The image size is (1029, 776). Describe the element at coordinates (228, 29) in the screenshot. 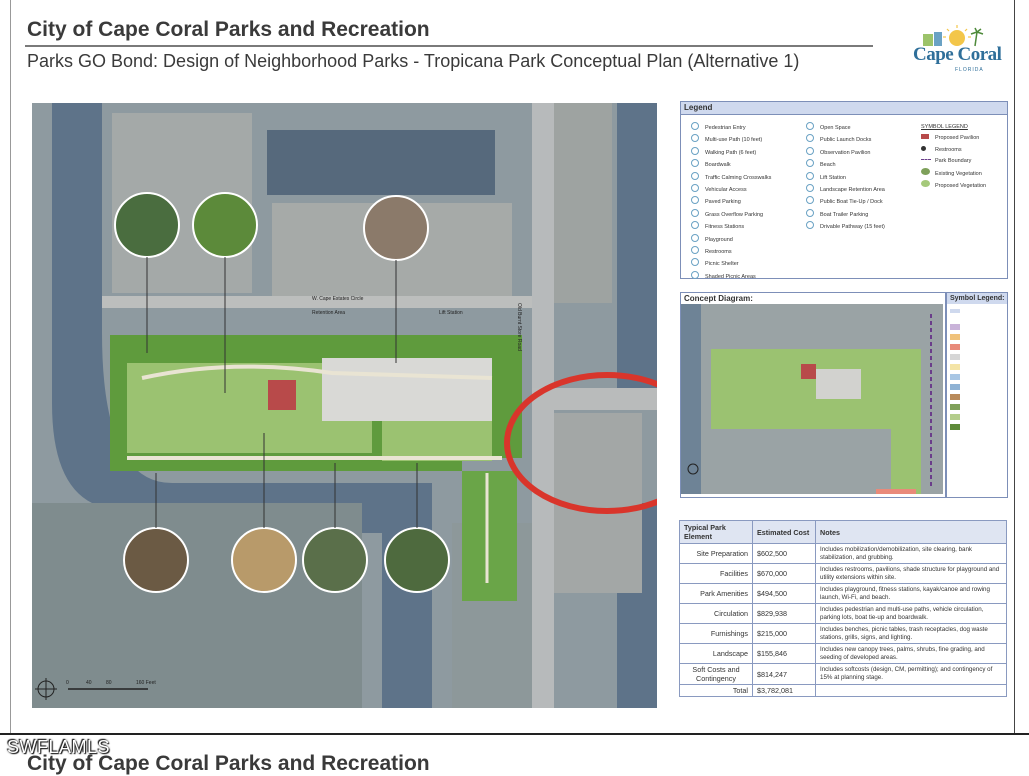

I see `page-title: City of Cape Coral Parks and Recreation` at that location.